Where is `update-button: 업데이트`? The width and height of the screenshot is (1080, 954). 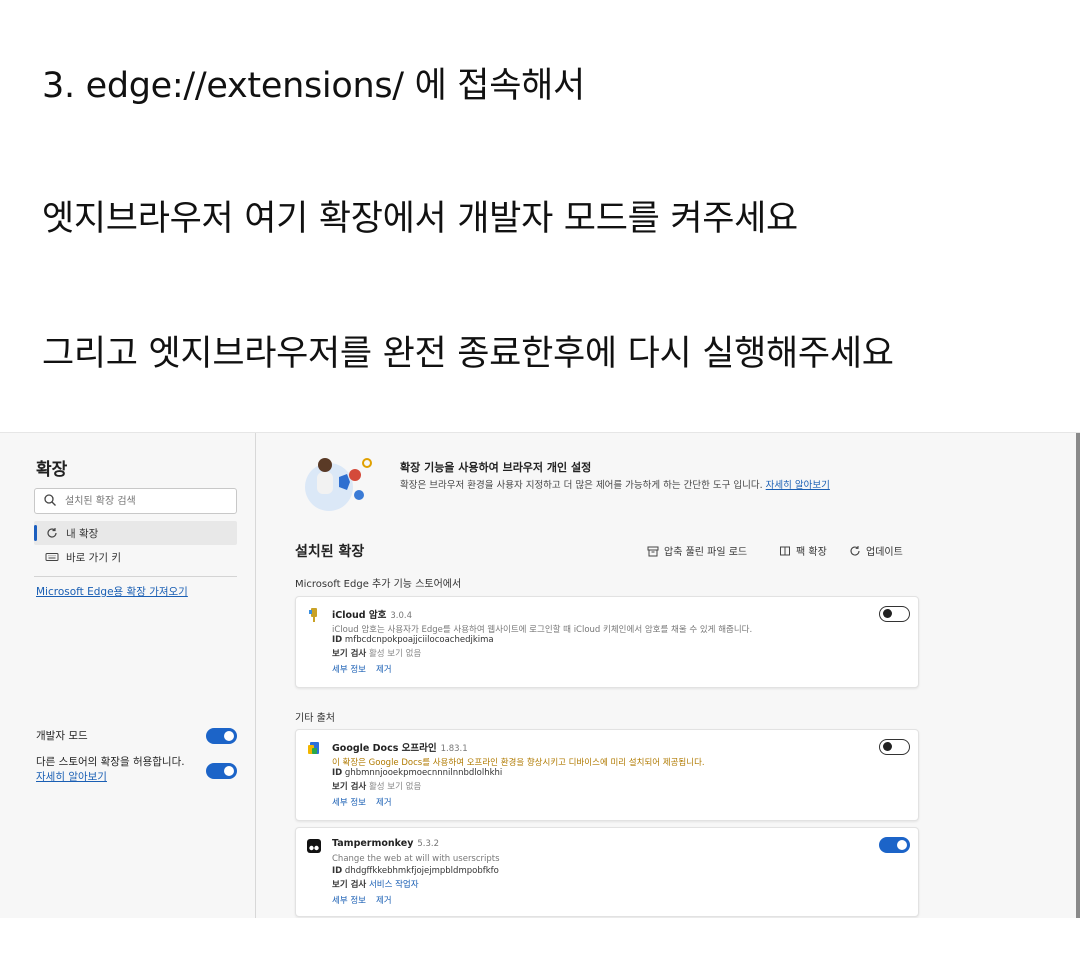
update-button: 업데이트 is located at coordinates (876, 550).